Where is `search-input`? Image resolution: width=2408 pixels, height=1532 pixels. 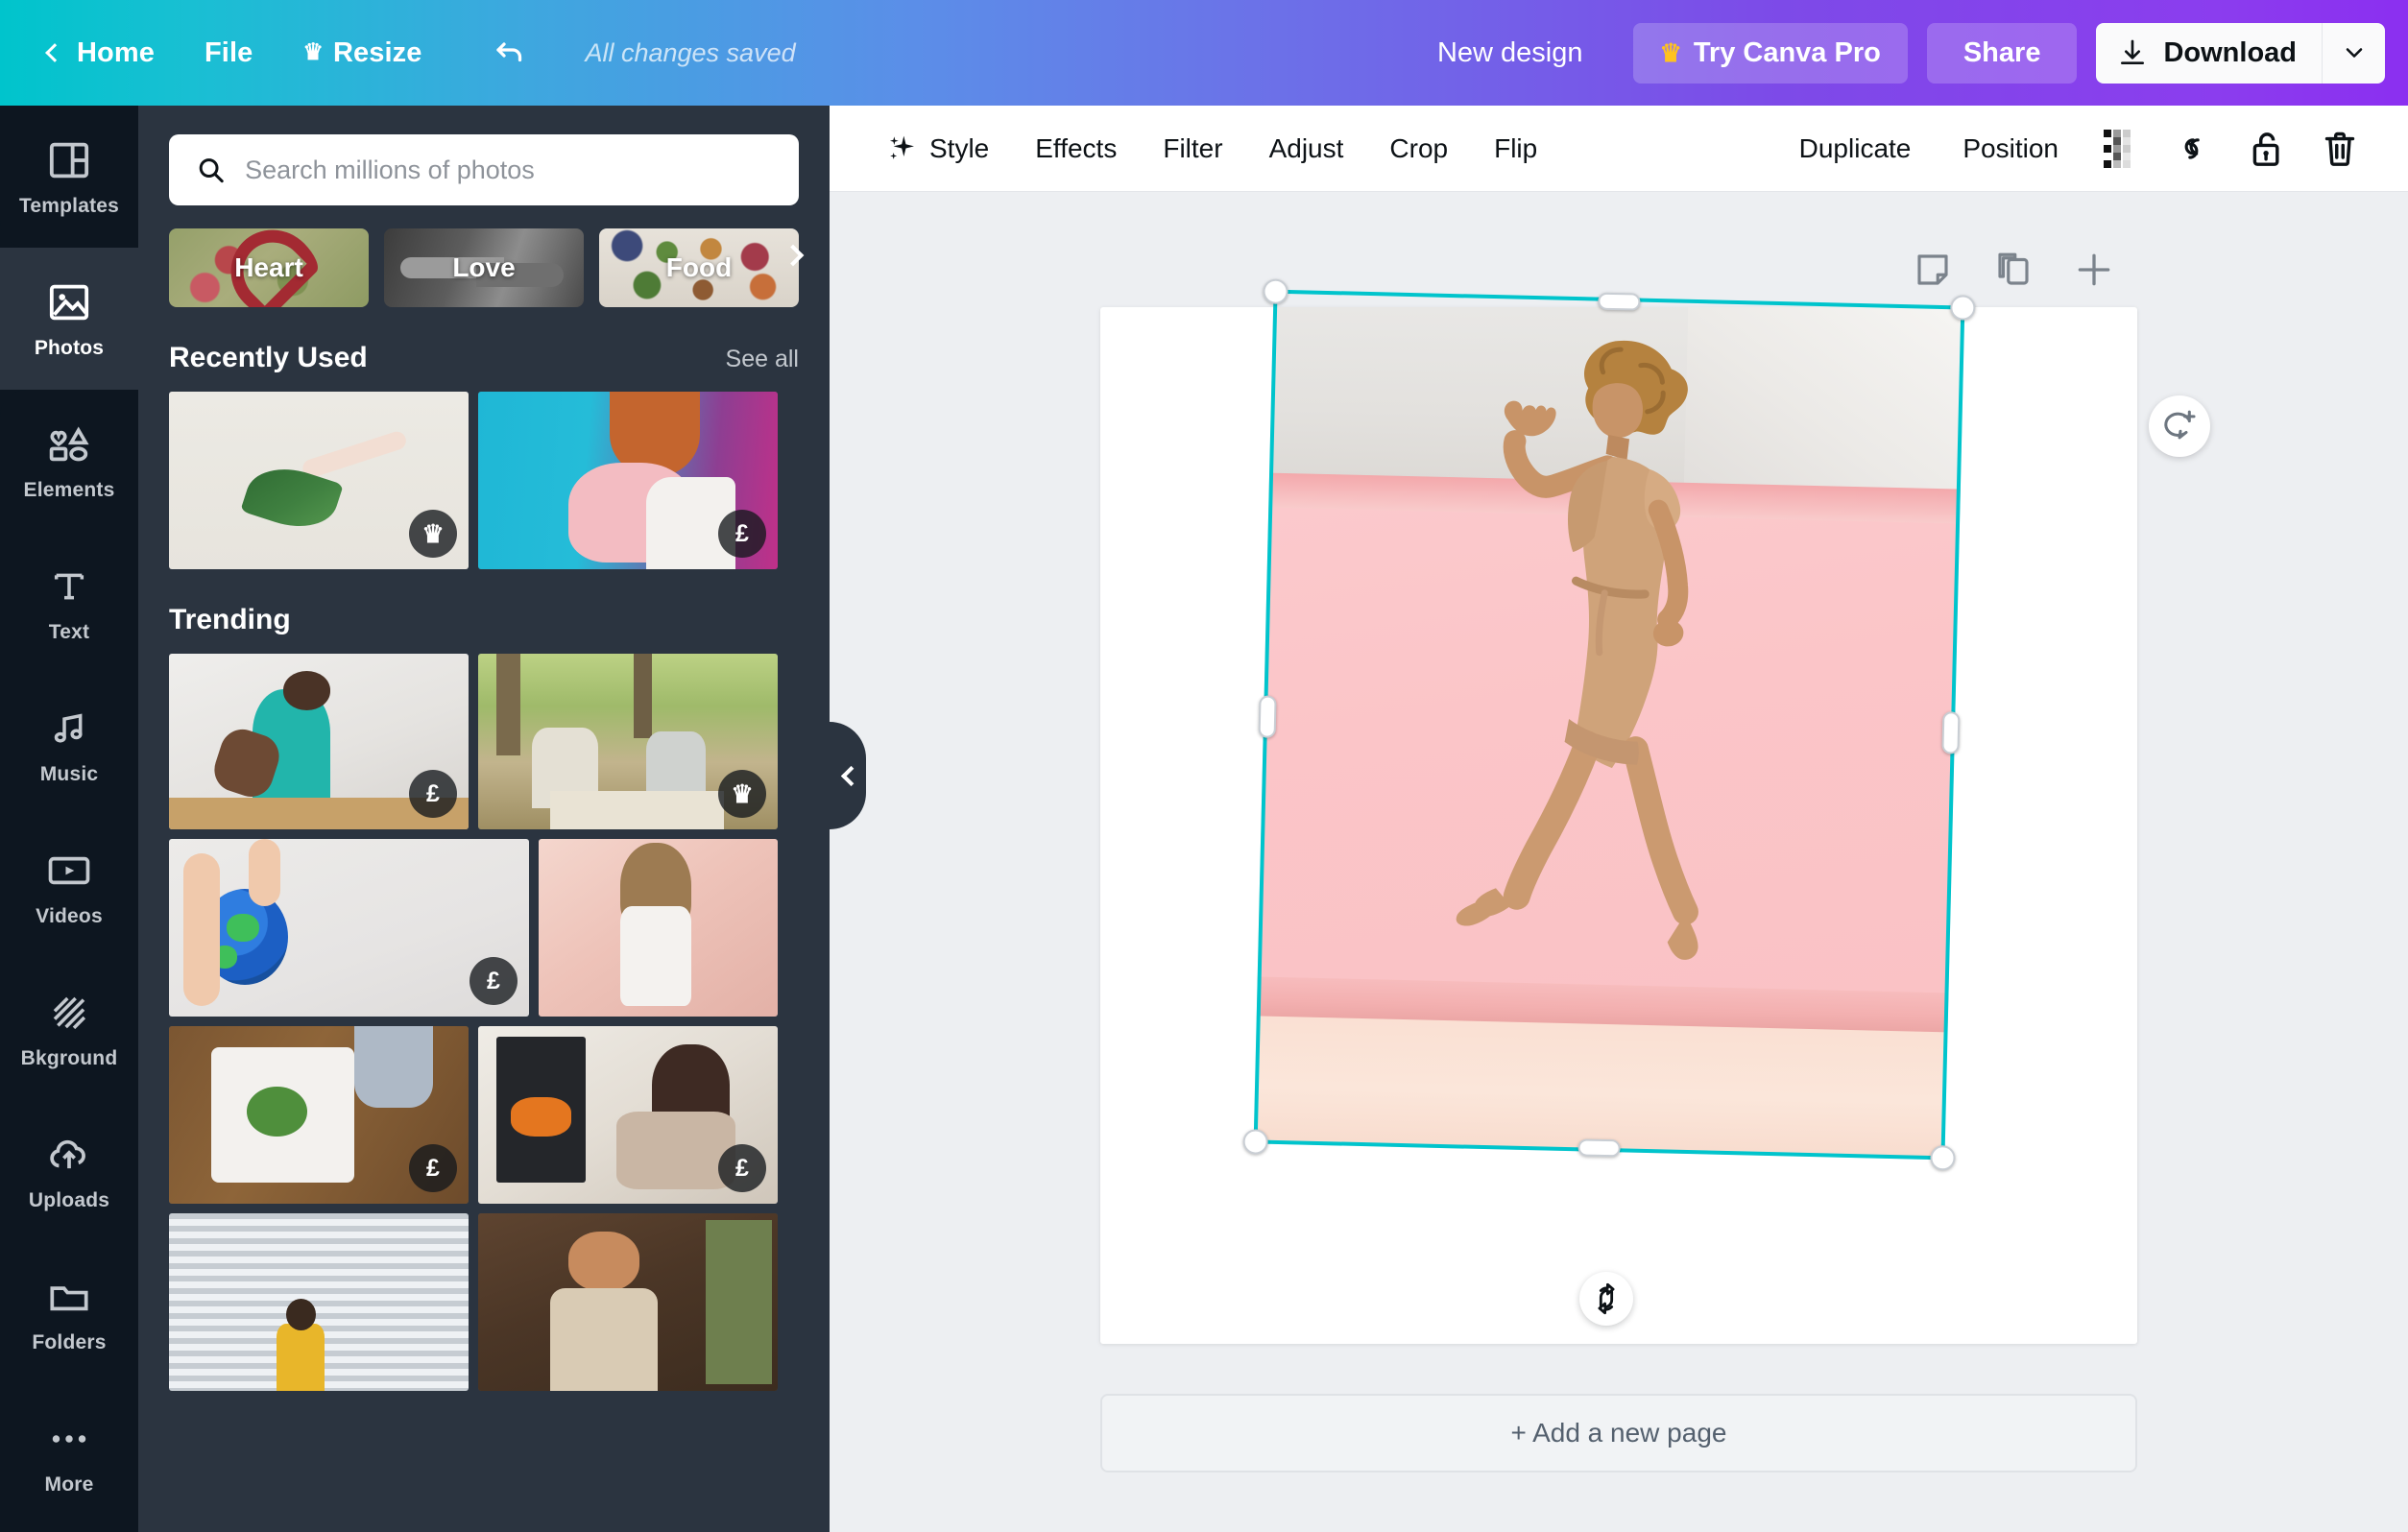
search-input is located at coordinates (508, 170).